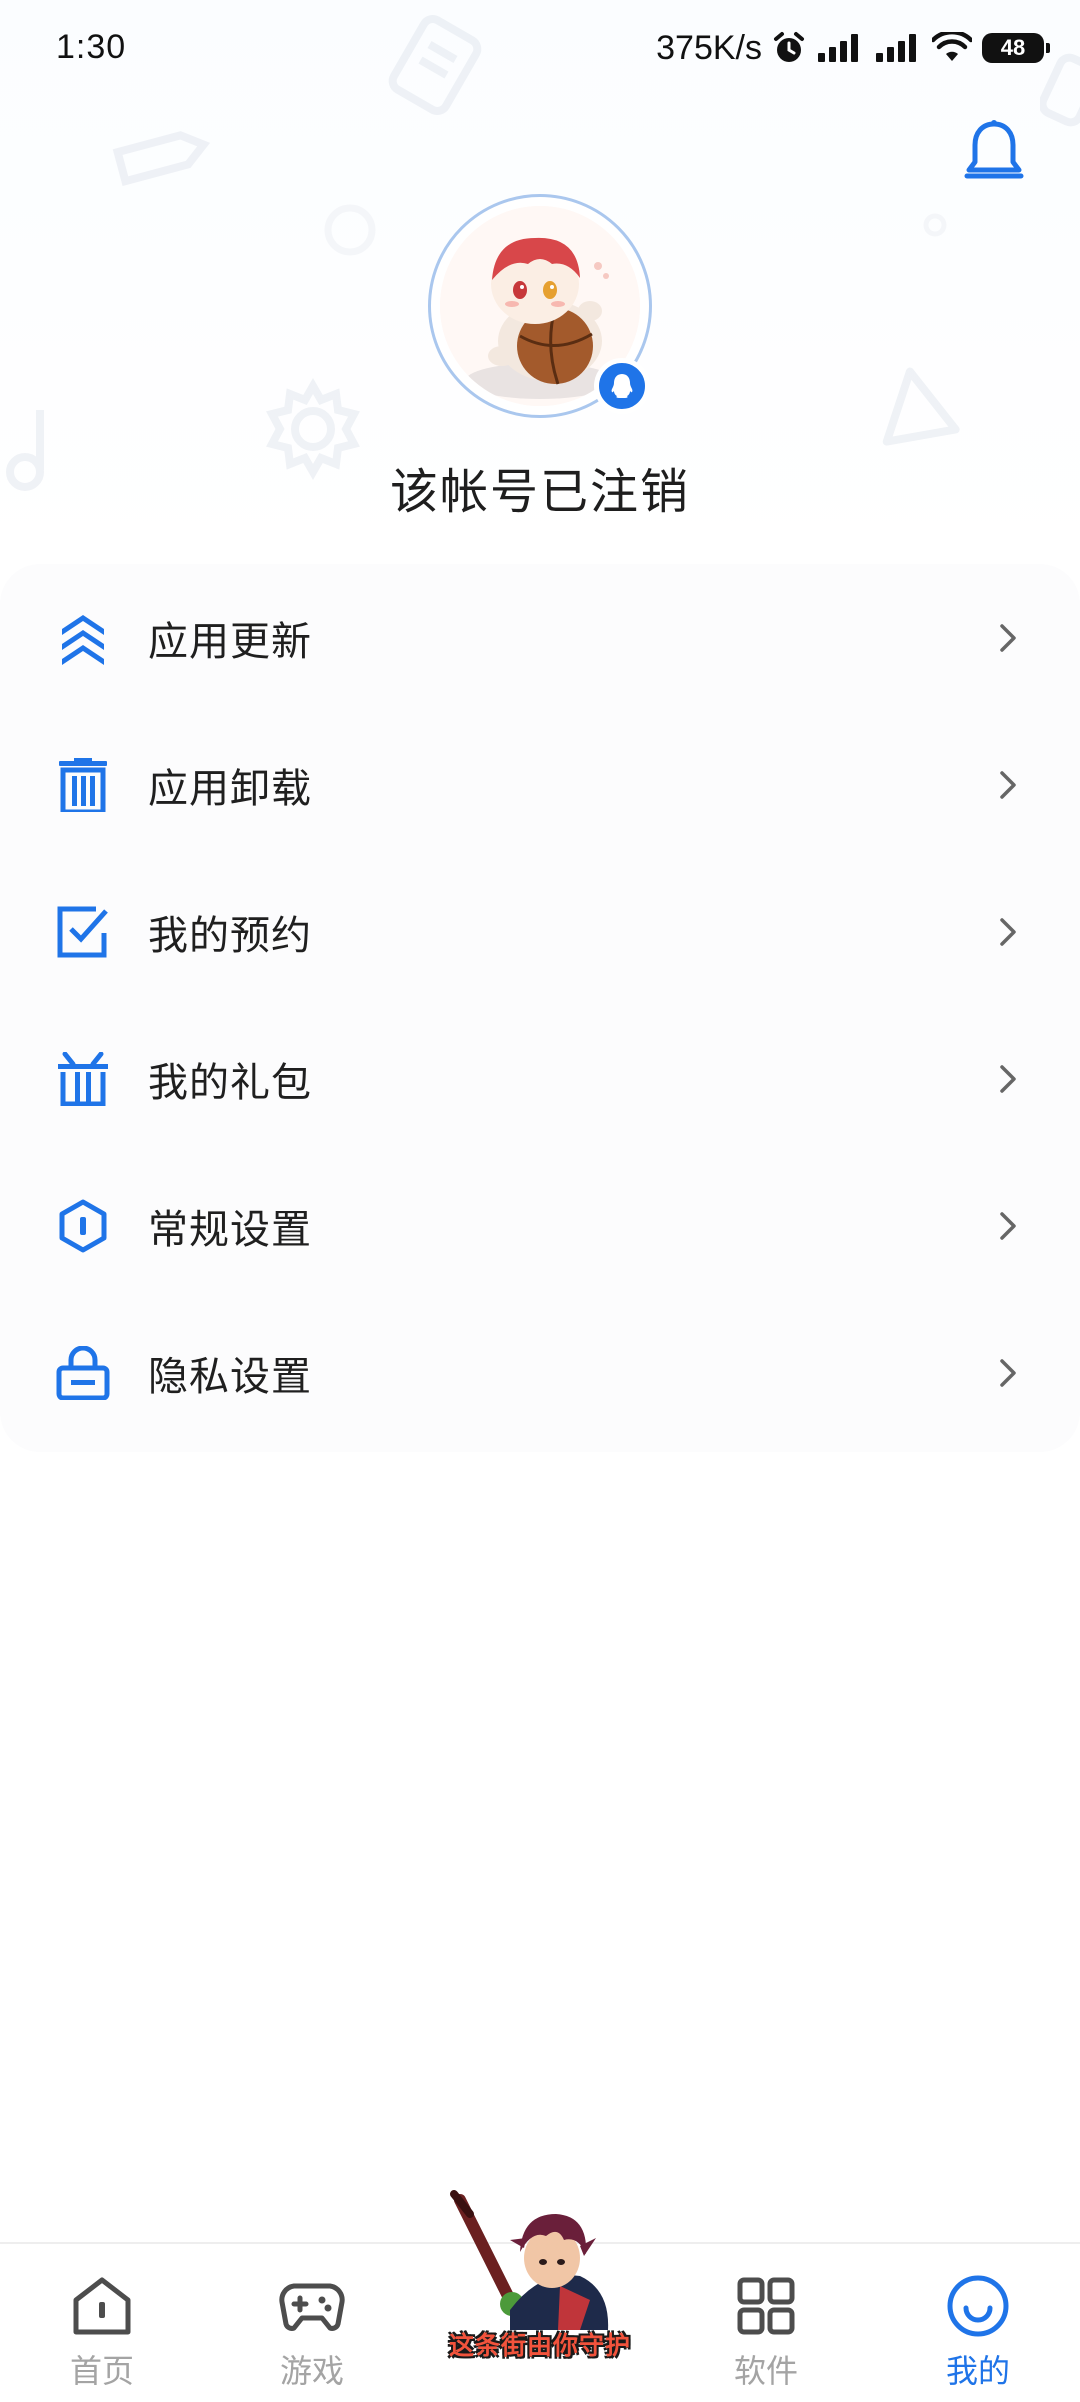 The width and height of the screenshot is (1080, 2402). I want to click on gift-icon, so click(83, 1078).